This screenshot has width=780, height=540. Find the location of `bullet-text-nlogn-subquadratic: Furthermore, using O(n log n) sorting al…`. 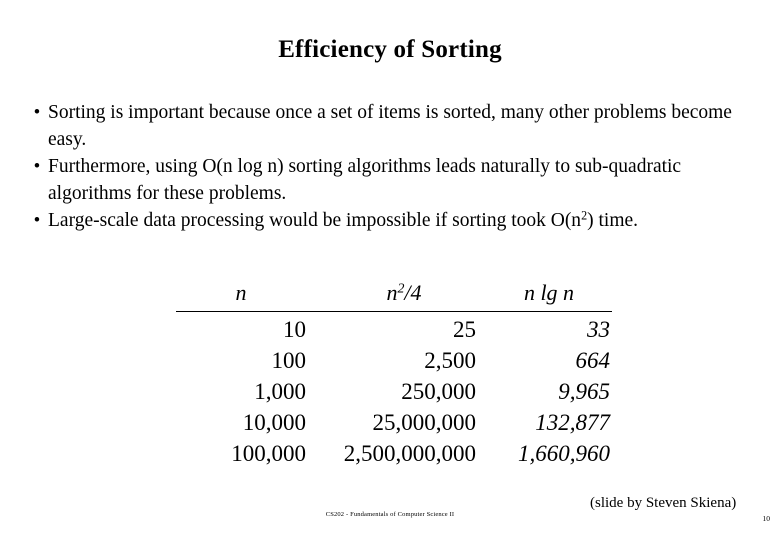

bullet-text-nlogn-subquadratic: Furthermore, using O(n log n) sorting al… is located at coordinates (403, 180).